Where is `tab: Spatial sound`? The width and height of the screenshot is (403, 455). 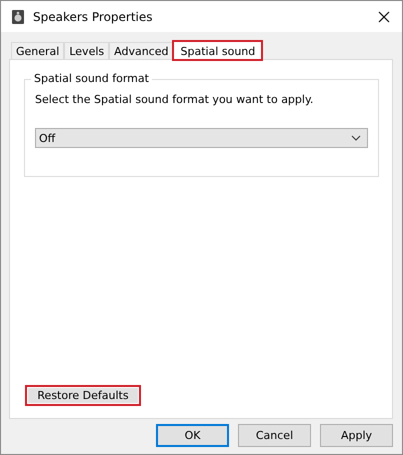
tab: Spatial sound is located at coordinates (217, 50).